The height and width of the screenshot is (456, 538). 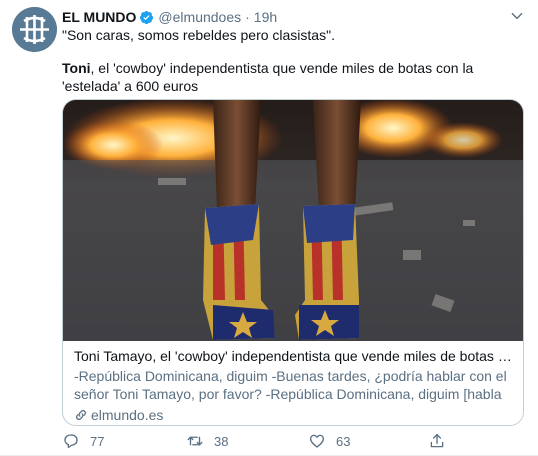 I want to click on verified-badge-icon, so click(x=147, y=17).